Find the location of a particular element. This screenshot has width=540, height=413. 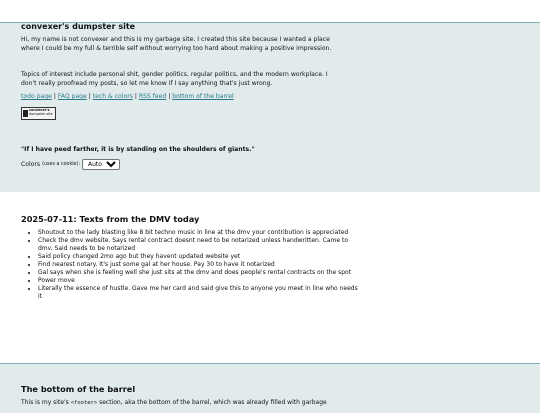

site-badge: convexer's dumpster site is located at coordinates (38, 113).